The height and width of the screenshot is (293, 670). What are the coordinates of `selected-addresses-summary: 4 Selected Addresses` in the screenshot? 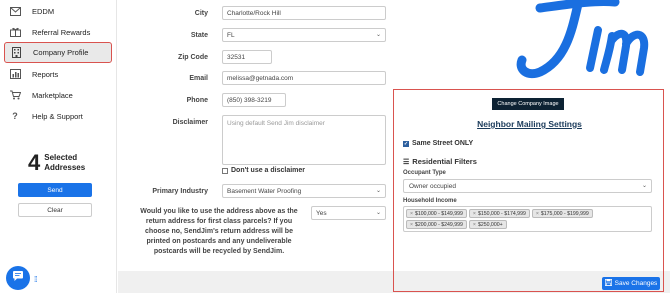 It's located at (56, 163).